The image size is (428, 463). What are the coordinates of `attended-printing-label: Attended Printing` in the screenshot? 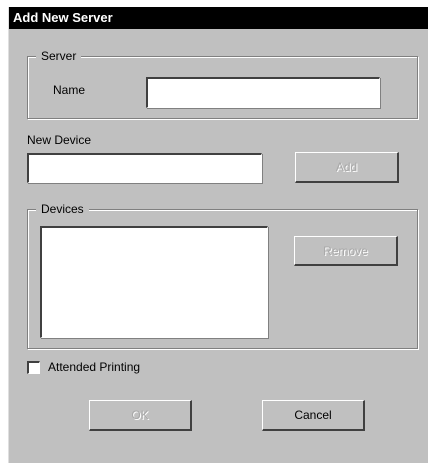 It's located at (94, 367).